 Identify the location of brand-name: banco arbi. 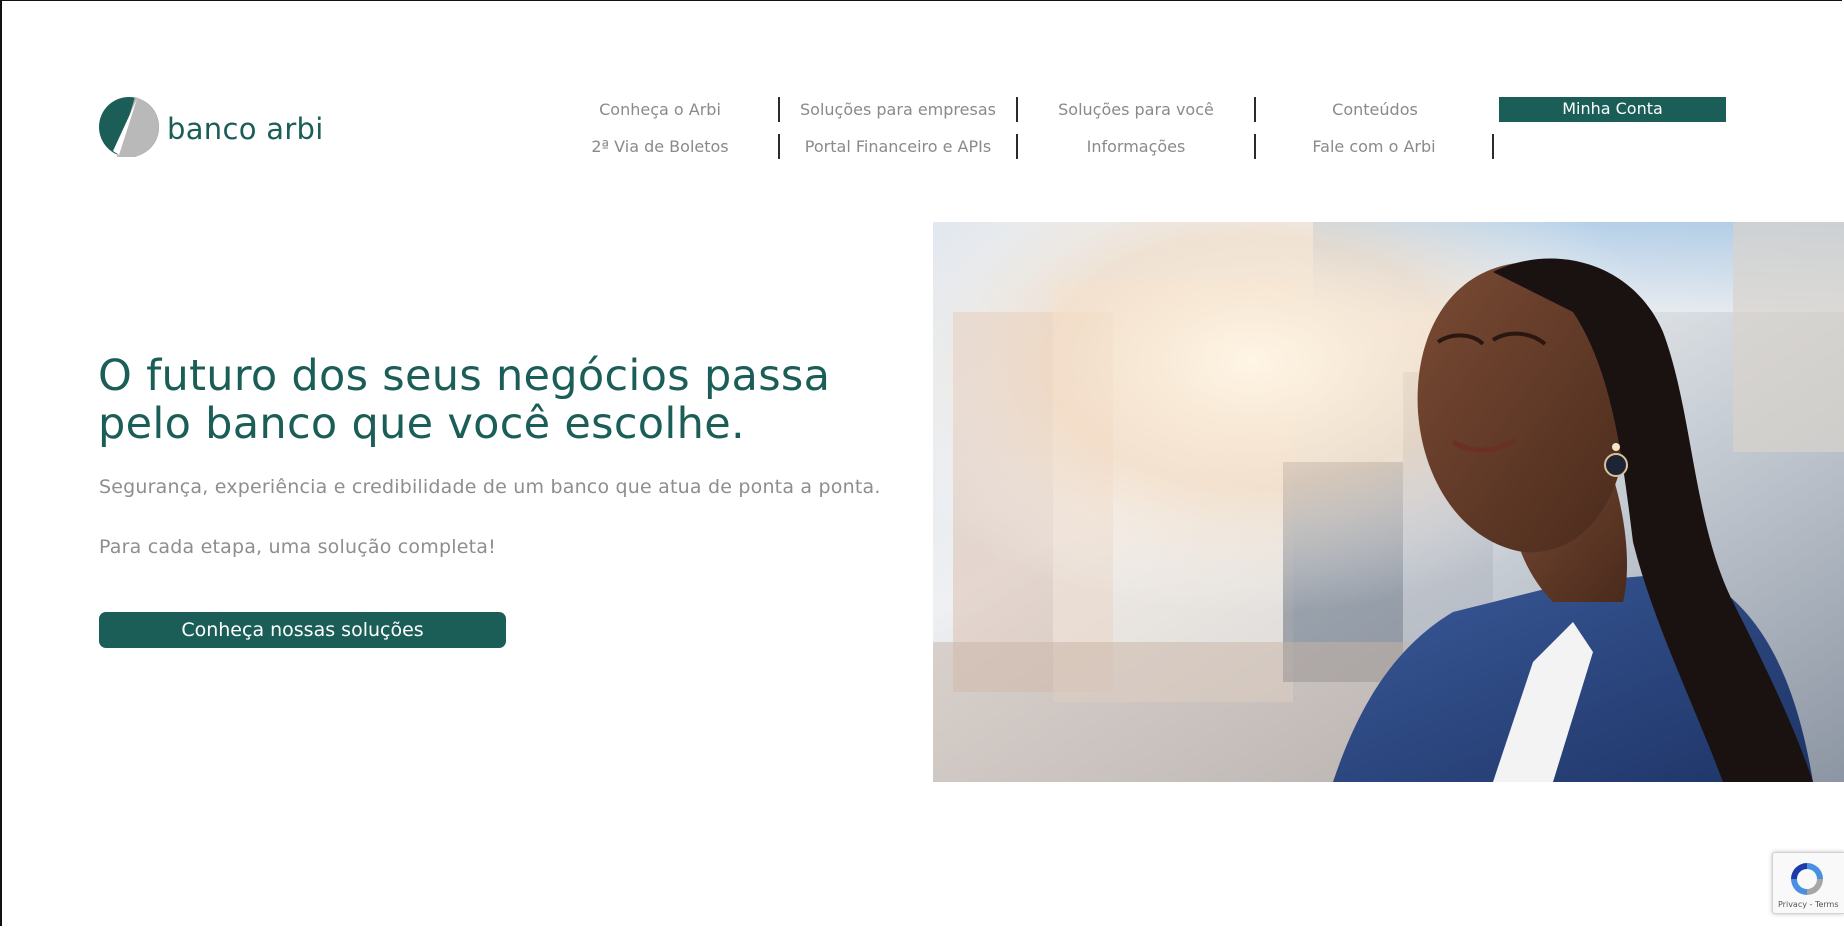
(245, 129).